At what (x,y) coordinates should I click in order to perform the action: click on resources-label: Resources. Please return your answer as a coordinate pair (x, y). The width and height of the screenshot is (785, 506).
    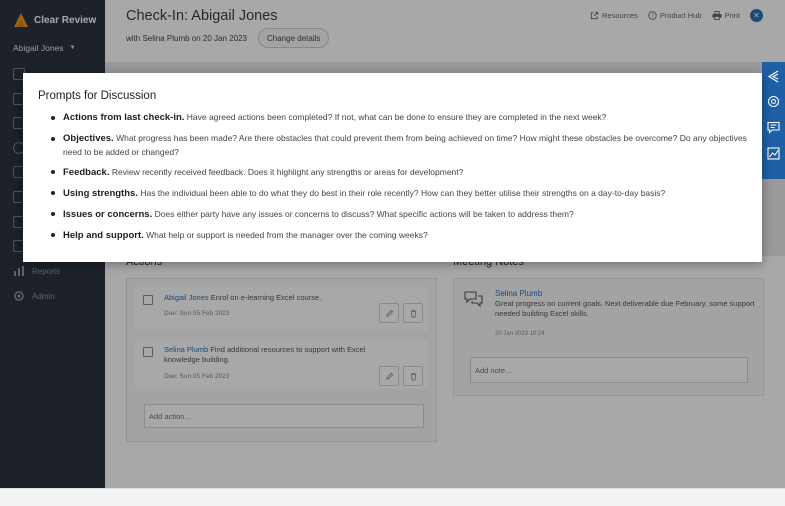
    Looking at the image, I should click on (620, 15).